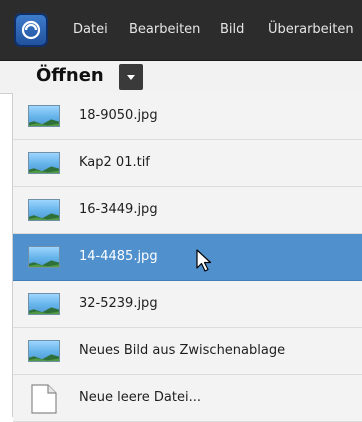 This screenshot has height=422, width=362. I want to click on new-from-clipboard-label: Neues Bild aus Zwischenablage, so click(182, 350).